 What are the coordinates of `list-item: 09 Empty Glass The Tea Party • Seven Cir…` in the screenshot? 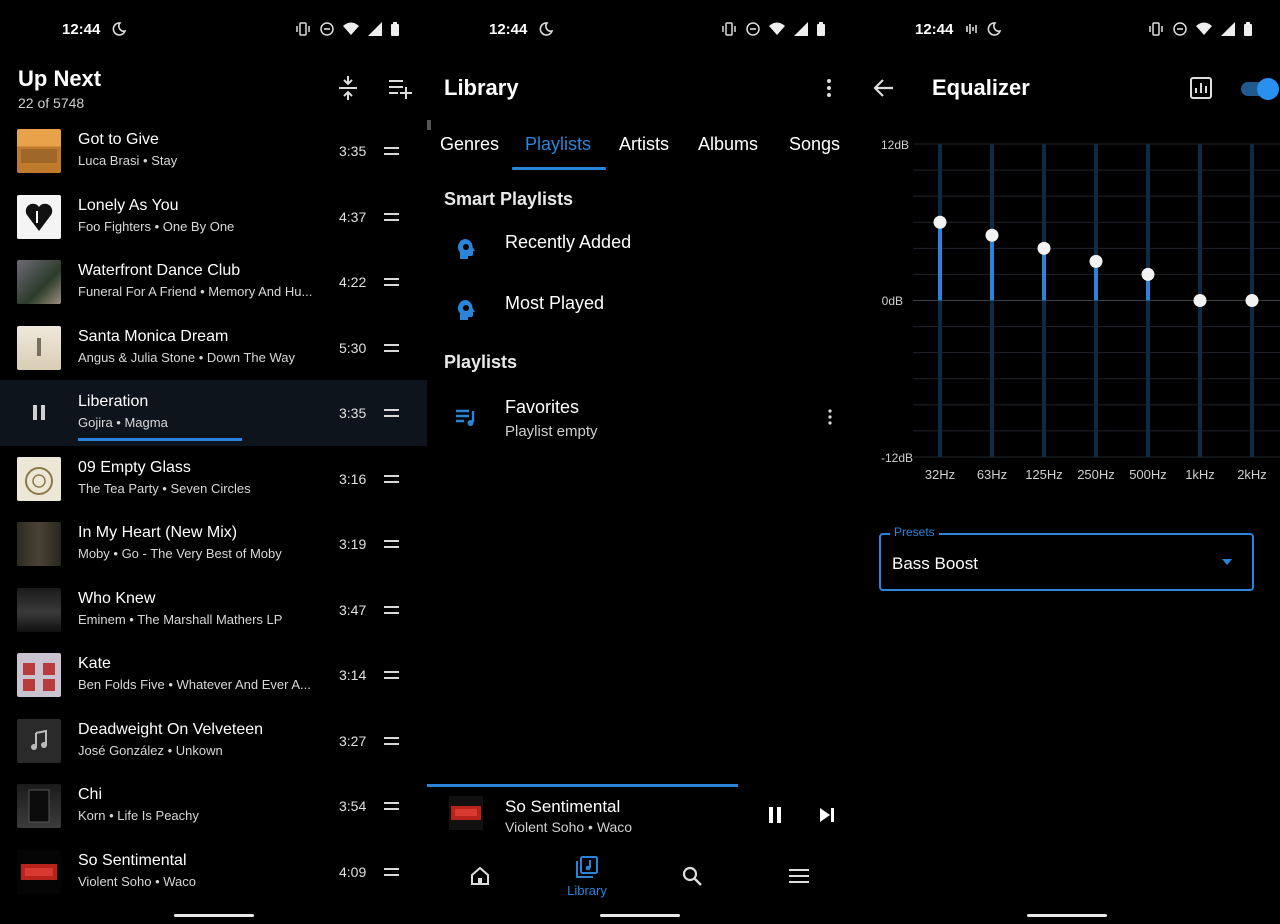 It's located at (213, 479).